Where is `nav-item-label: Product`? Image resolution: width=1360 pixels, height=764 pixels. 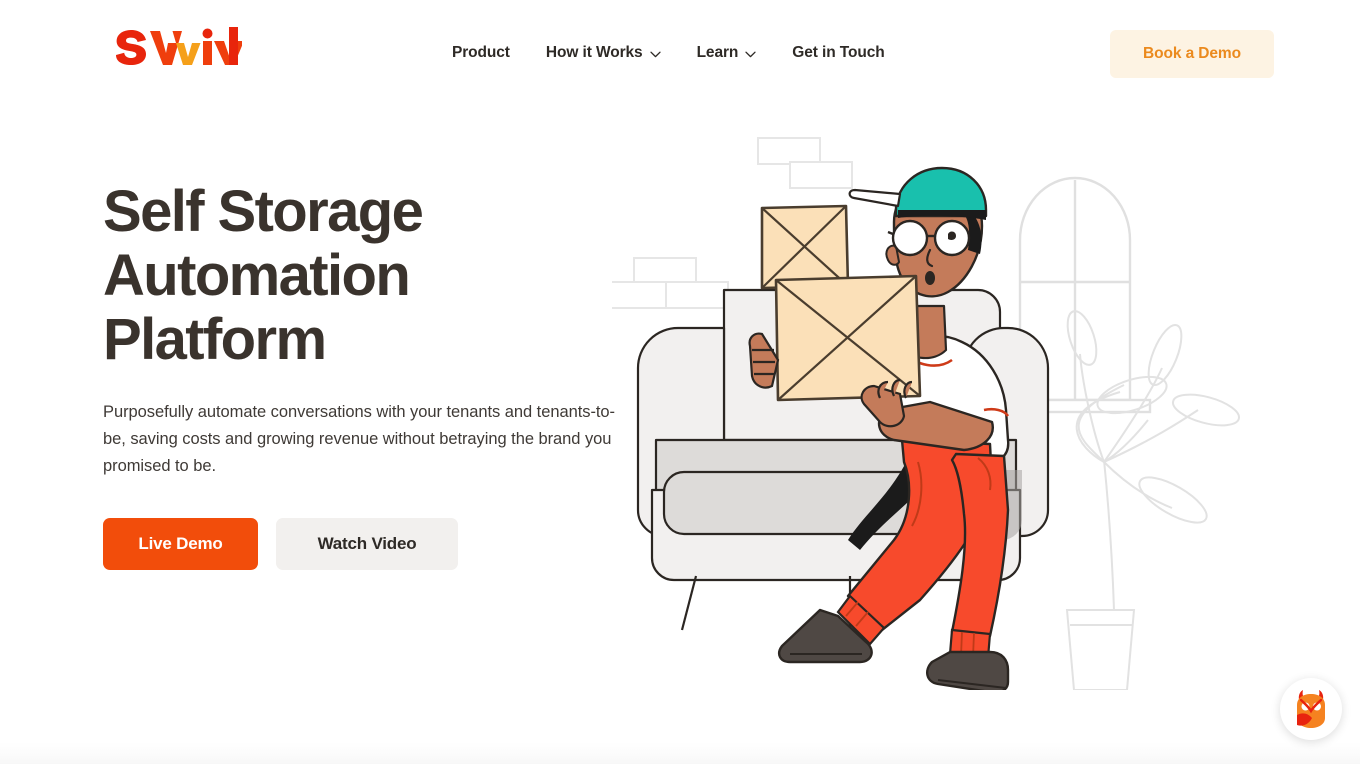 nav-item-label: Product is located at coordinates (481, 52).